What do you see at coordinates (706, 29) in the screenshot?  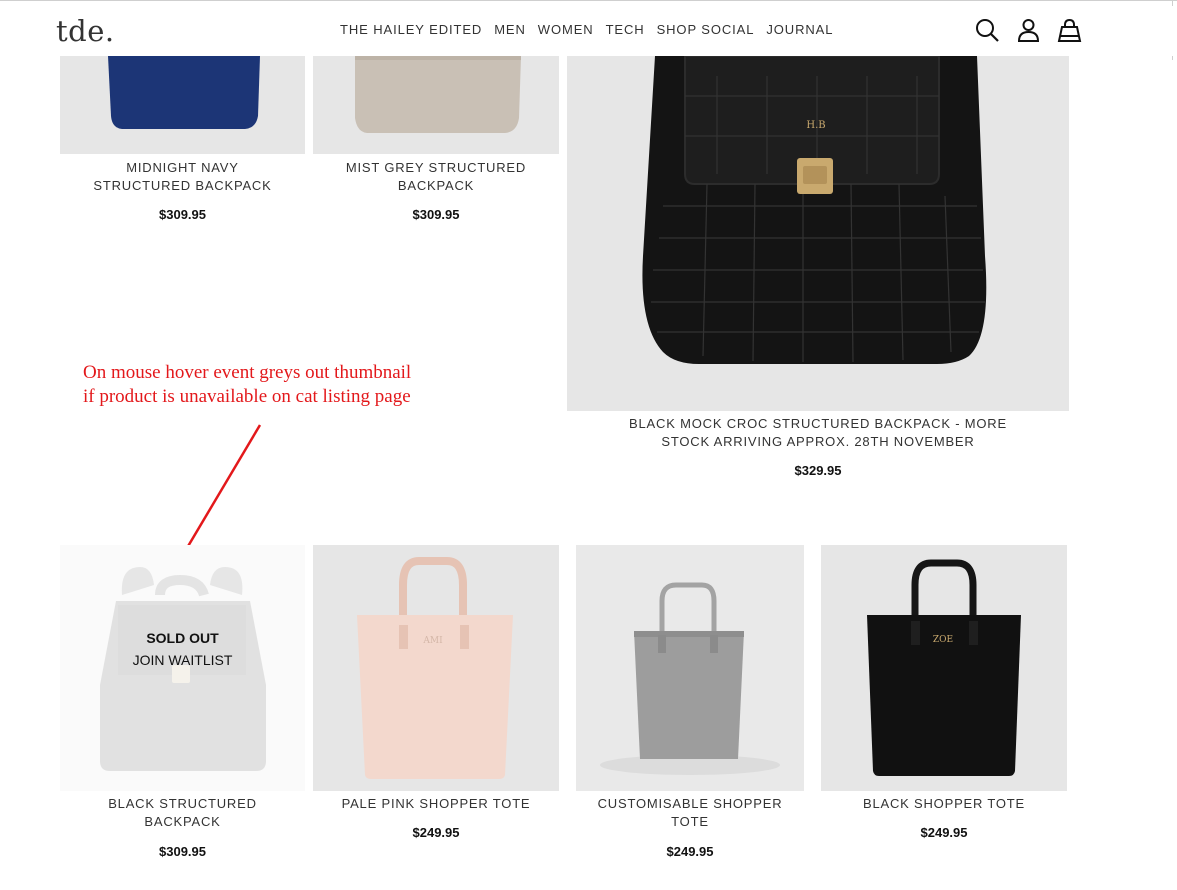 I see `nav-item-shop-social: SHOP SOCIAL` at bounding box center [706, 29].